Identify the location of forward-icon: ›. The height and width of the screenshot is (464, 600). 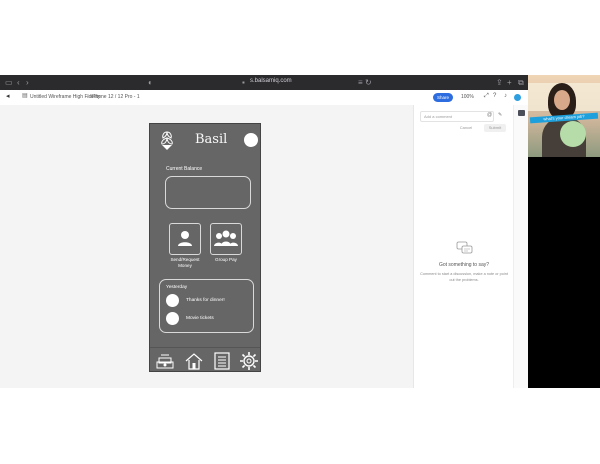
(27, 82).